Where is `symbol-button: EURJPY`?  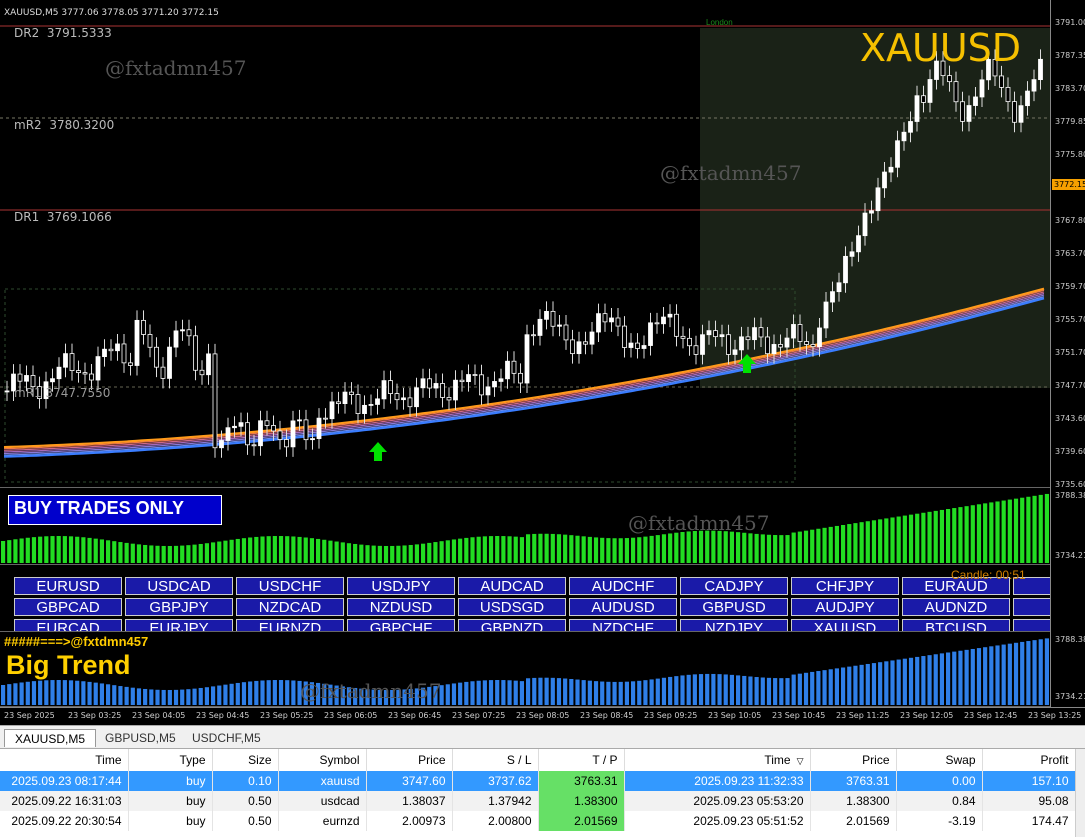
symbol-button: EURJPY is located at coordinates (179, 625).